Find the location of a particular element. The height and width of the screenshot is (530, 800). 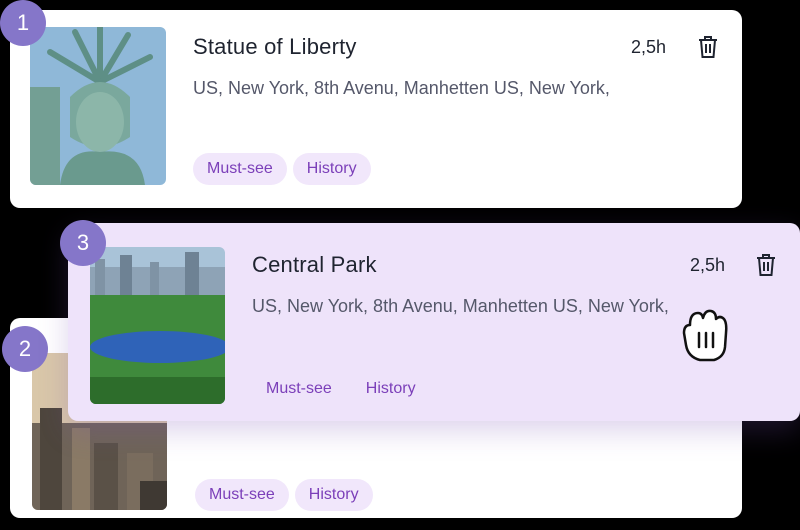

item-title: Central Park is located at coordinates (314, 264).